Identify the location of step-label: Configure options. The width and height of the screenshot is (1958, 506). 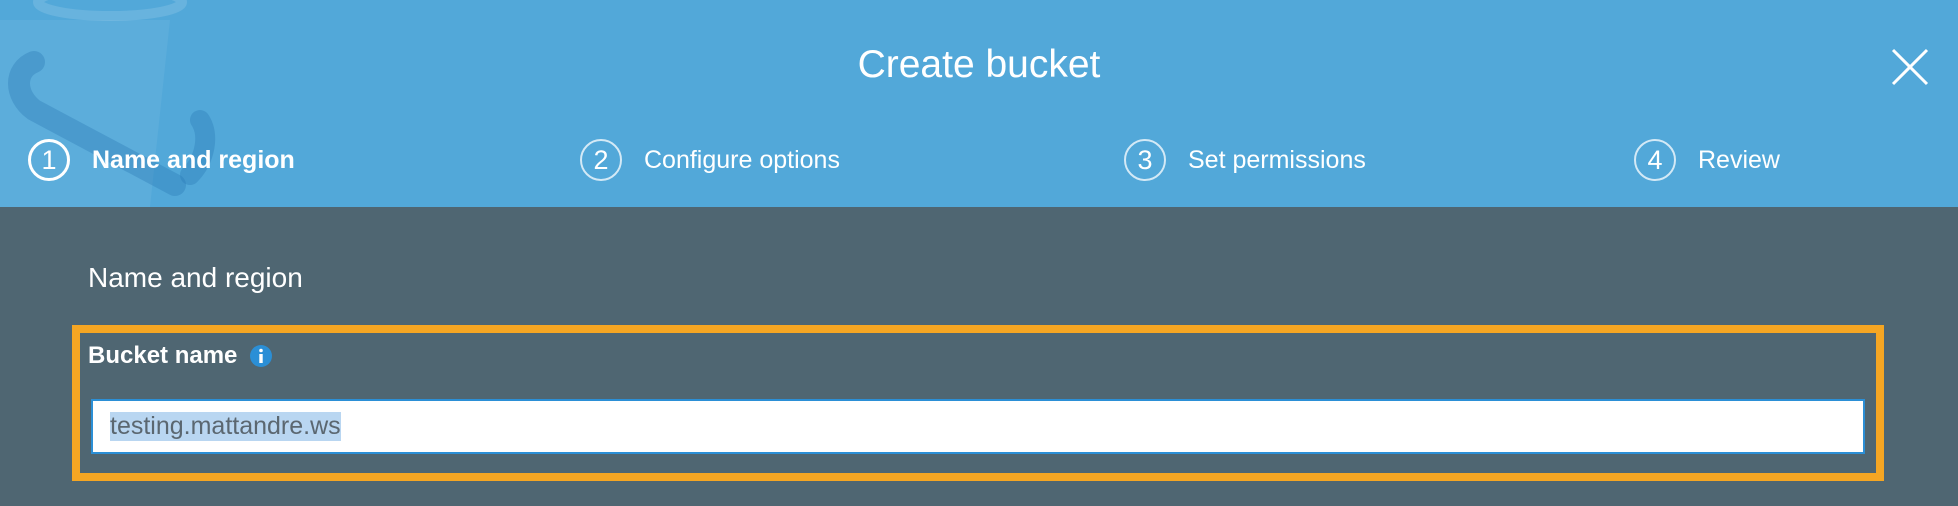
(742, 159).